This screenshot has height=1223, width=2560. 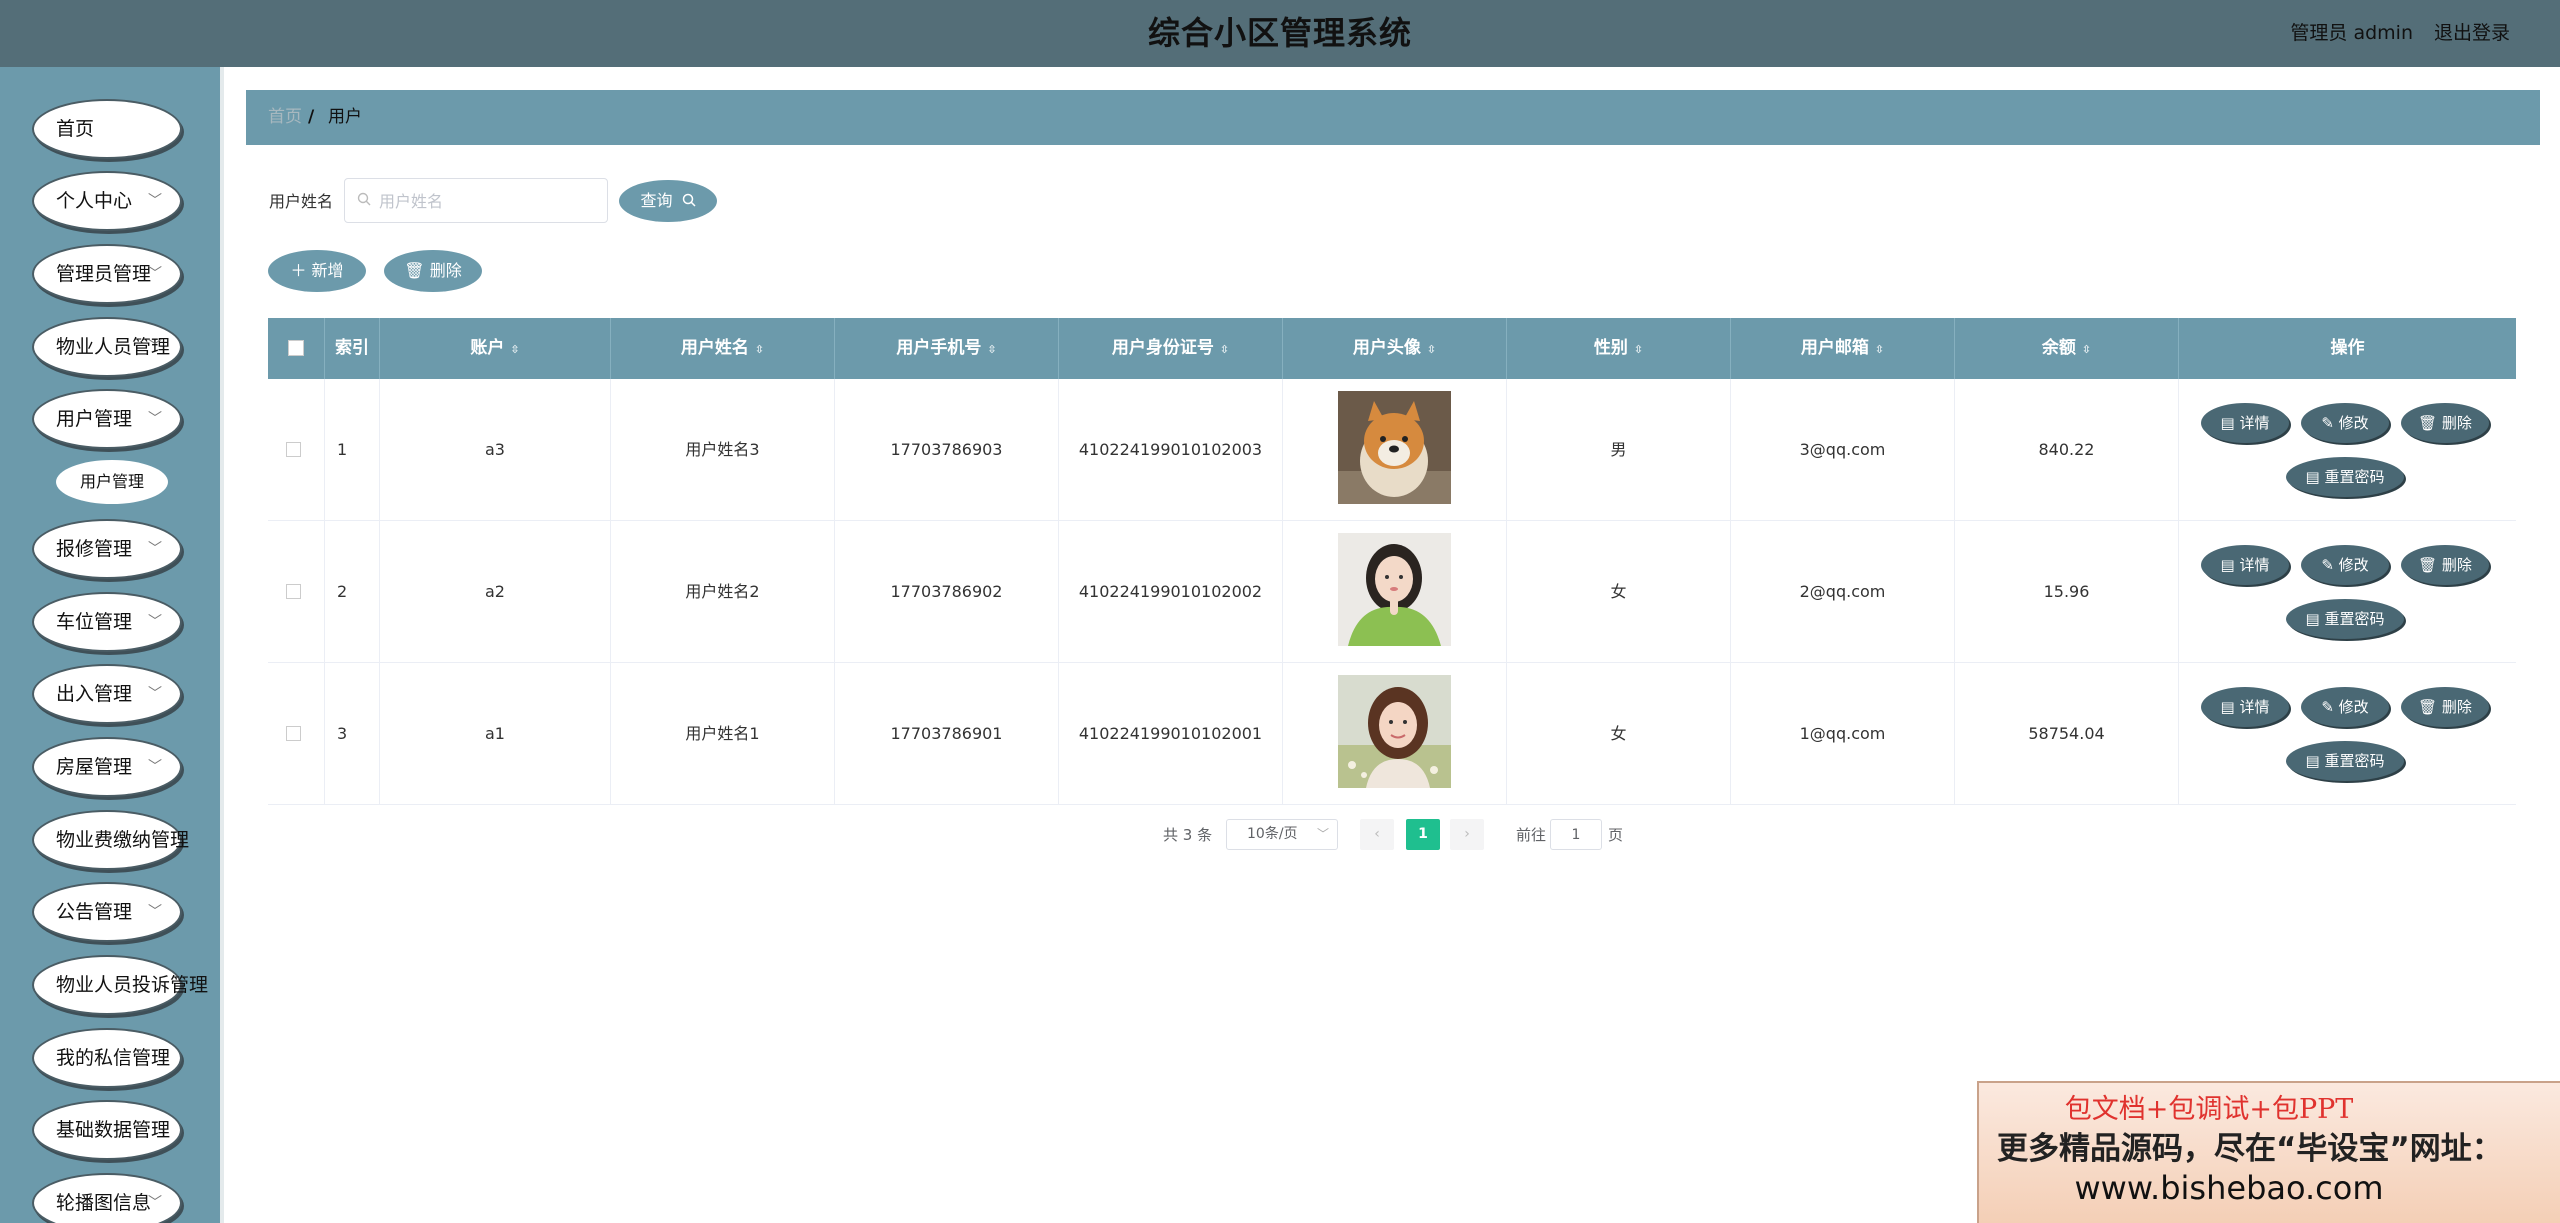 What do you see at coordinates (1171, 348) in the screenshot?
I see `column-header-id-card: 用户身份证号 ⇳` at bounding box center [1171, 348].